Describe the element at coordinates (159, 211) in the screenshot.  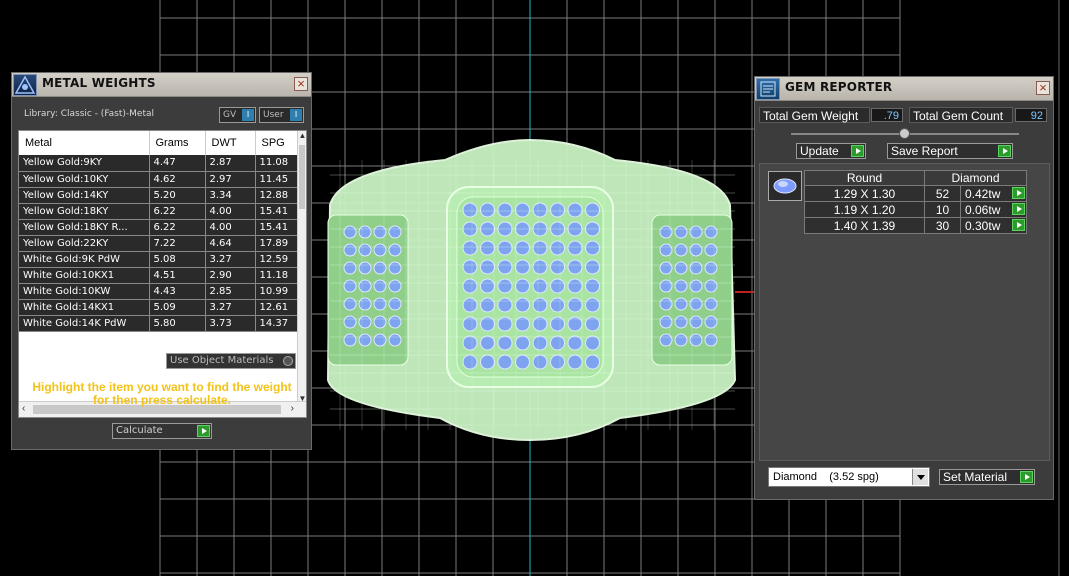
I see `table-row: Yellow Gold:18KY 6.22 4.00 15.41` at that location.